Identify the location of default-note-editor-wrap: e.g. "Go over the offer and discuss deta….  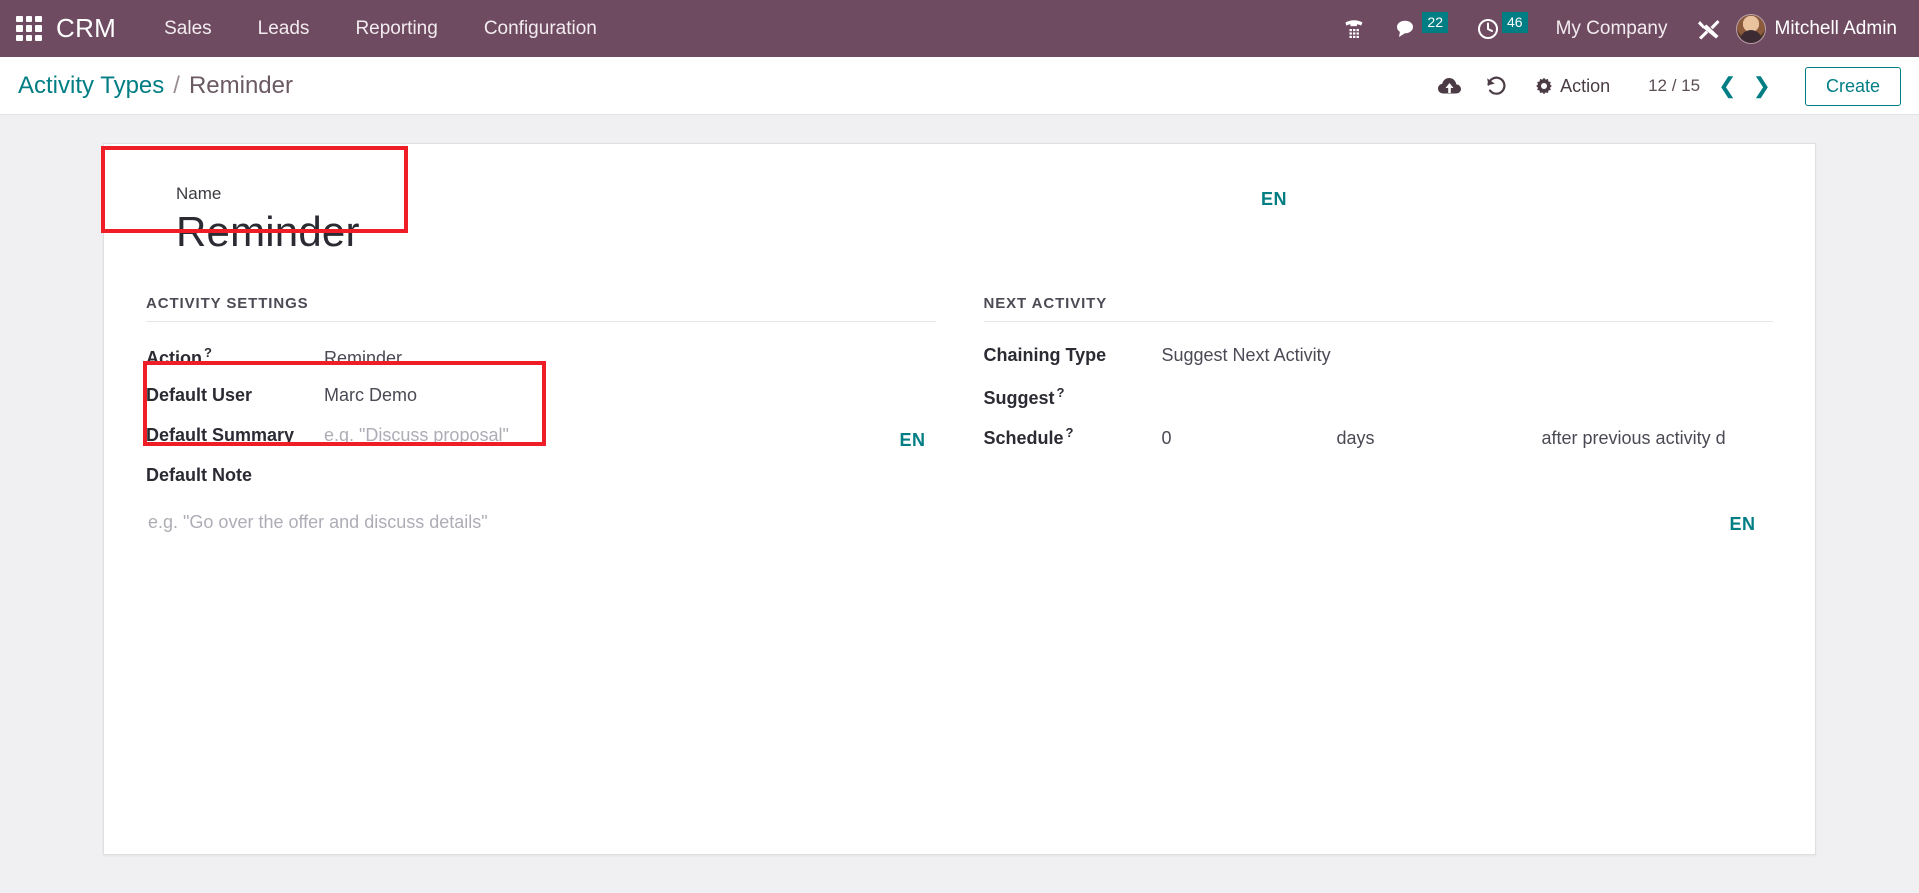
(950, 533).